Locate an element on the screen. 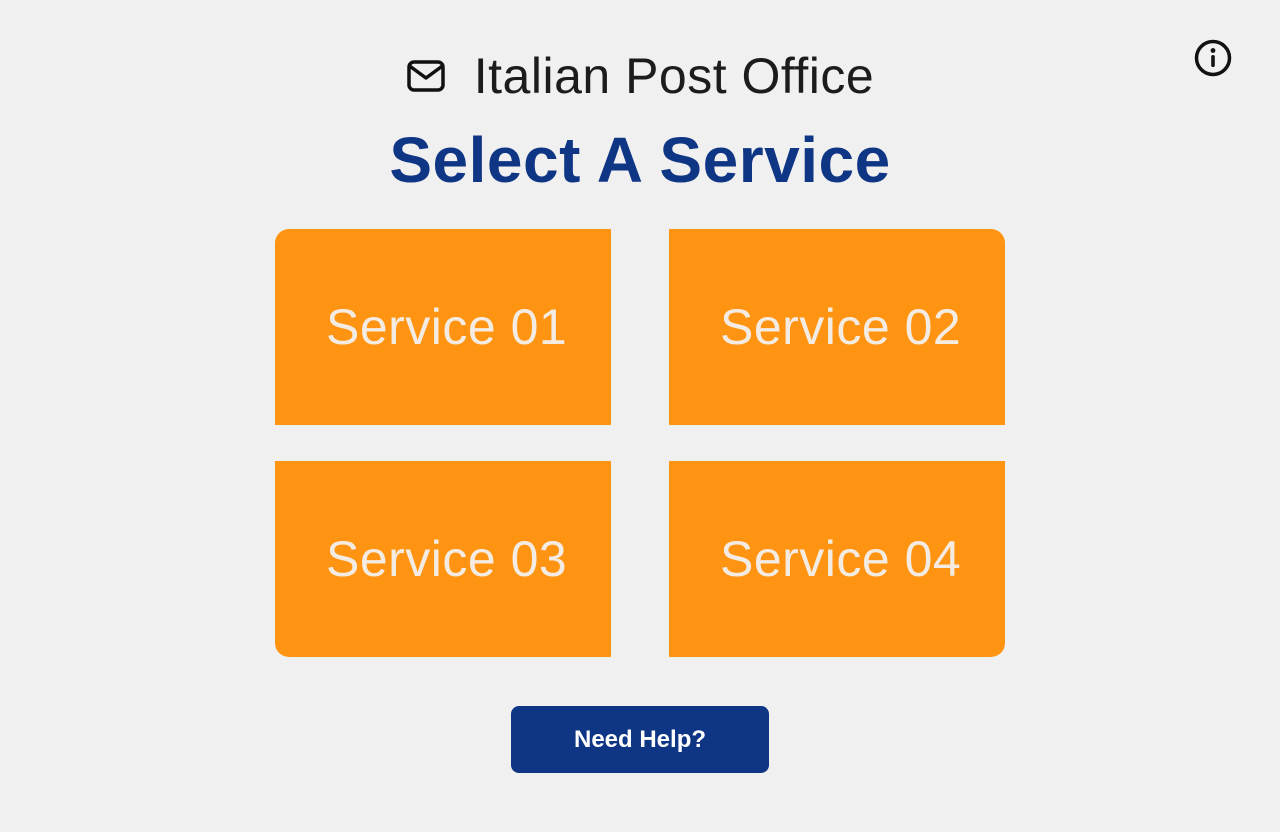  service-label: Service 02 is located at coordinates (841, 327).